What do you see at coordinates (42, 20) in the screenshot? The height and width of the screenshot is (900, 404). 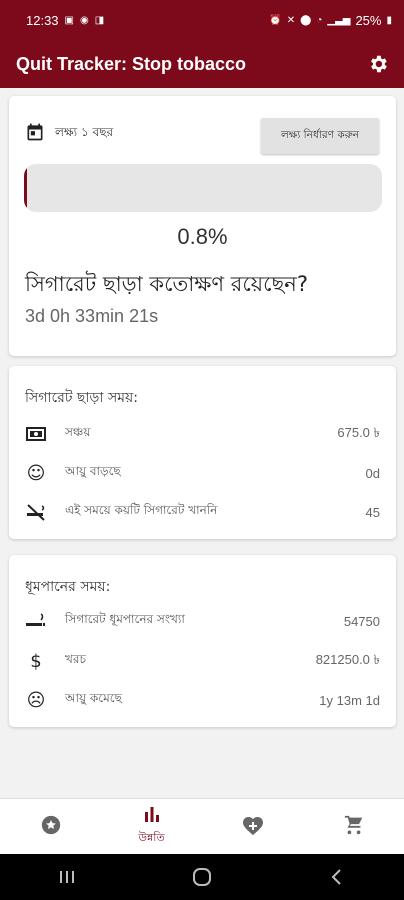 I see `status-time: 12:33` at bounding box center [42, 20].